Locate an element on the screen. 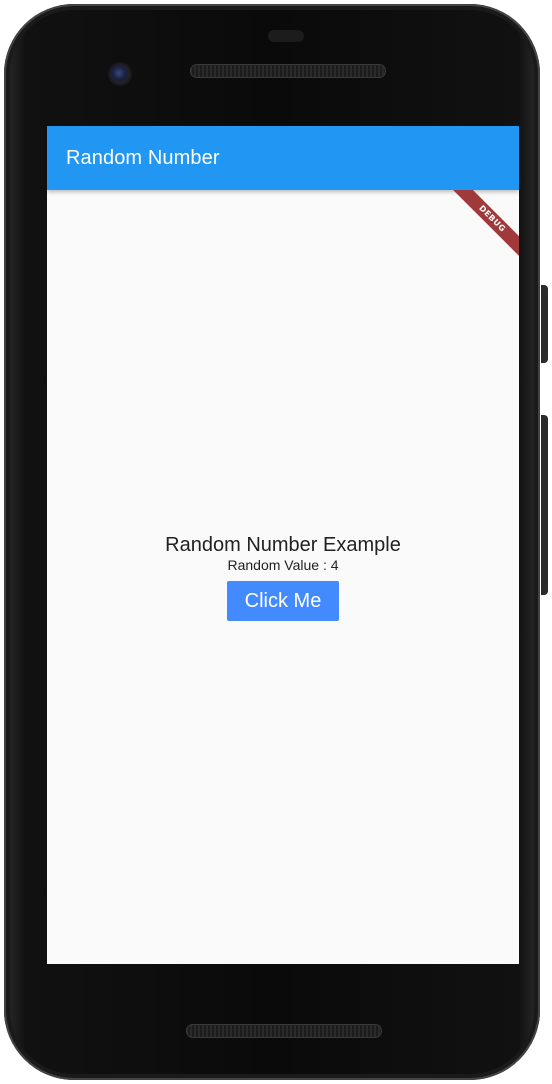 This screenshot has width=552, height=1084. proximity-sensor is located at coordinates (286, 36).